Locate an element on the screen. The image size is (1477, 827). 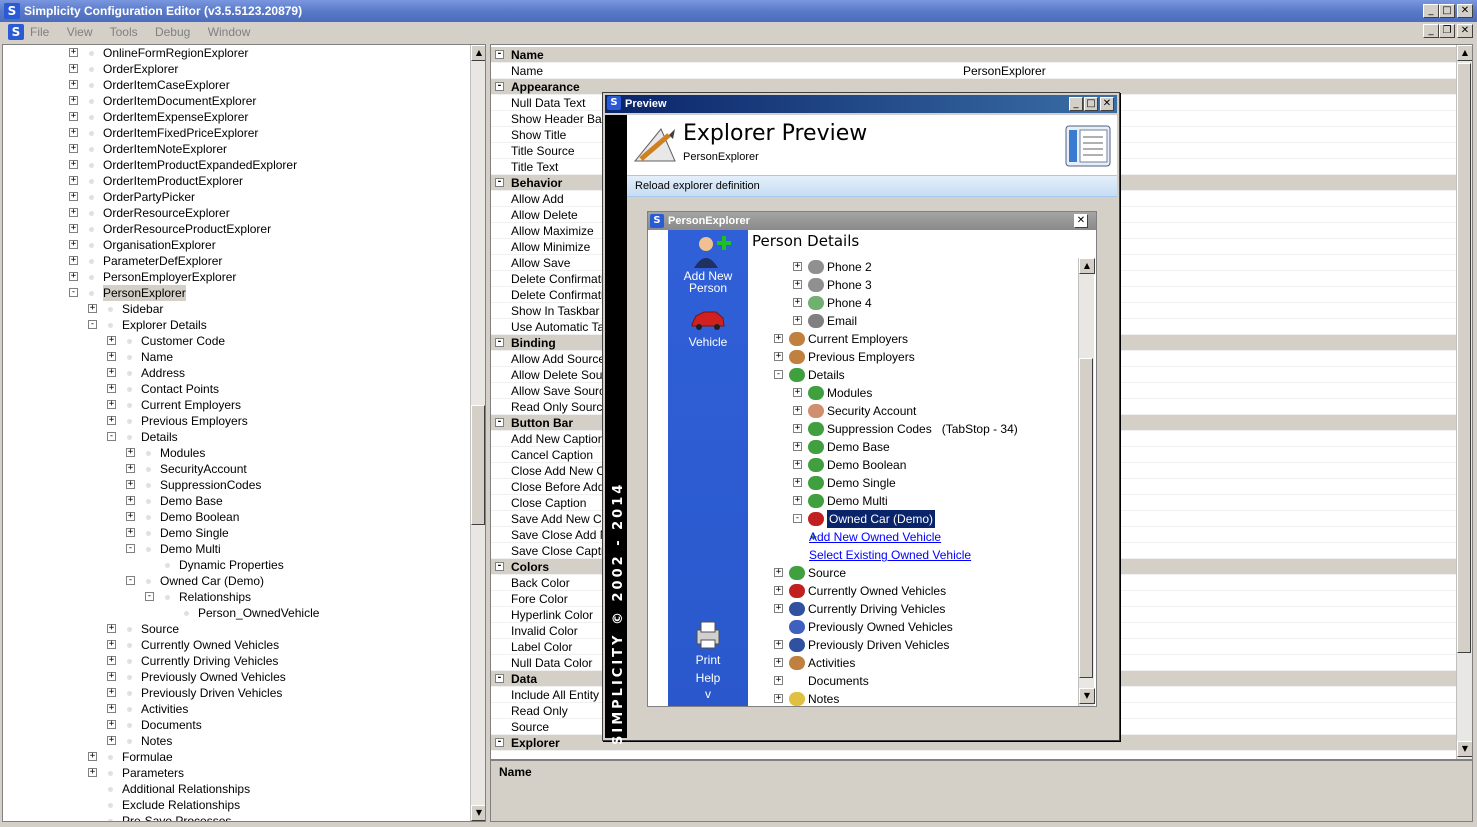
tree-scrollbar: ▲ ▼ is located at coordinates (477, 433).